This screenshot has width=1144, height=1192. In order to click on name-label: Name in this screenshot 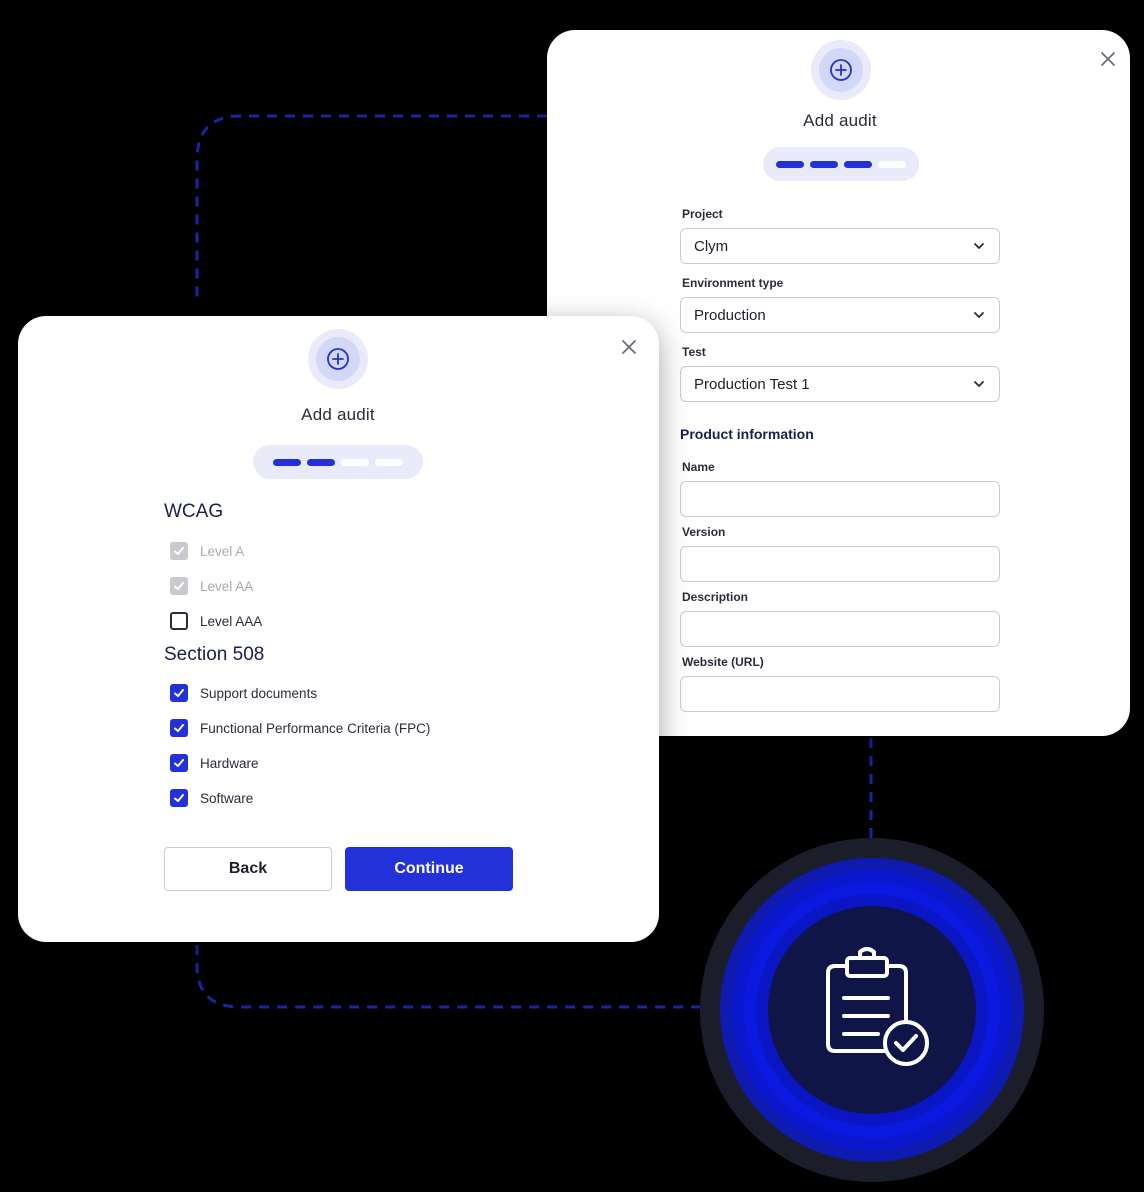, I will do `click(698, 467)`.